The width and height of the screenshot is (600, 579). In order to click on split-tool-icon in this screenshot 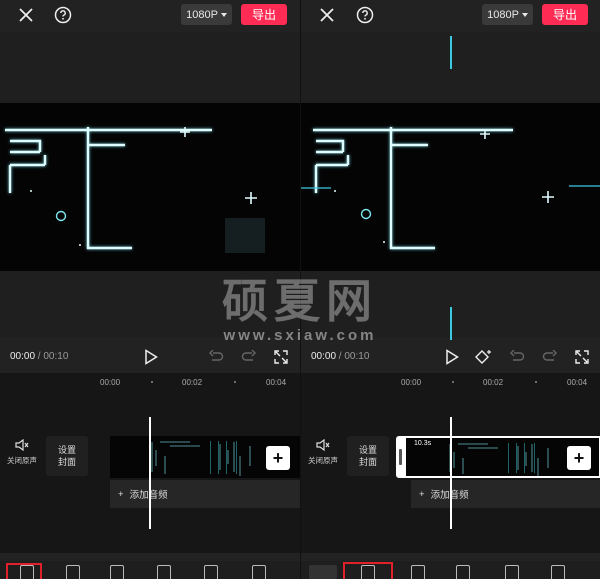, I will do `click(368, 572)`.